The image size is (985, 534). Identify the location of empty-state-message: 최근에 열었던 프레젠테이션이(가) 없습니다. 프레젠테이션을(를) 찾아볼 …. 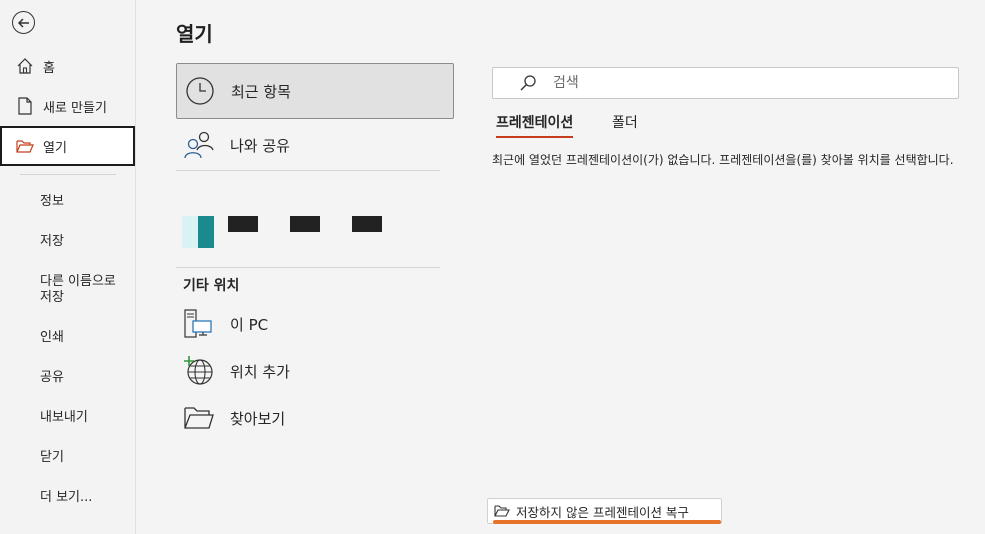
(723, 160).